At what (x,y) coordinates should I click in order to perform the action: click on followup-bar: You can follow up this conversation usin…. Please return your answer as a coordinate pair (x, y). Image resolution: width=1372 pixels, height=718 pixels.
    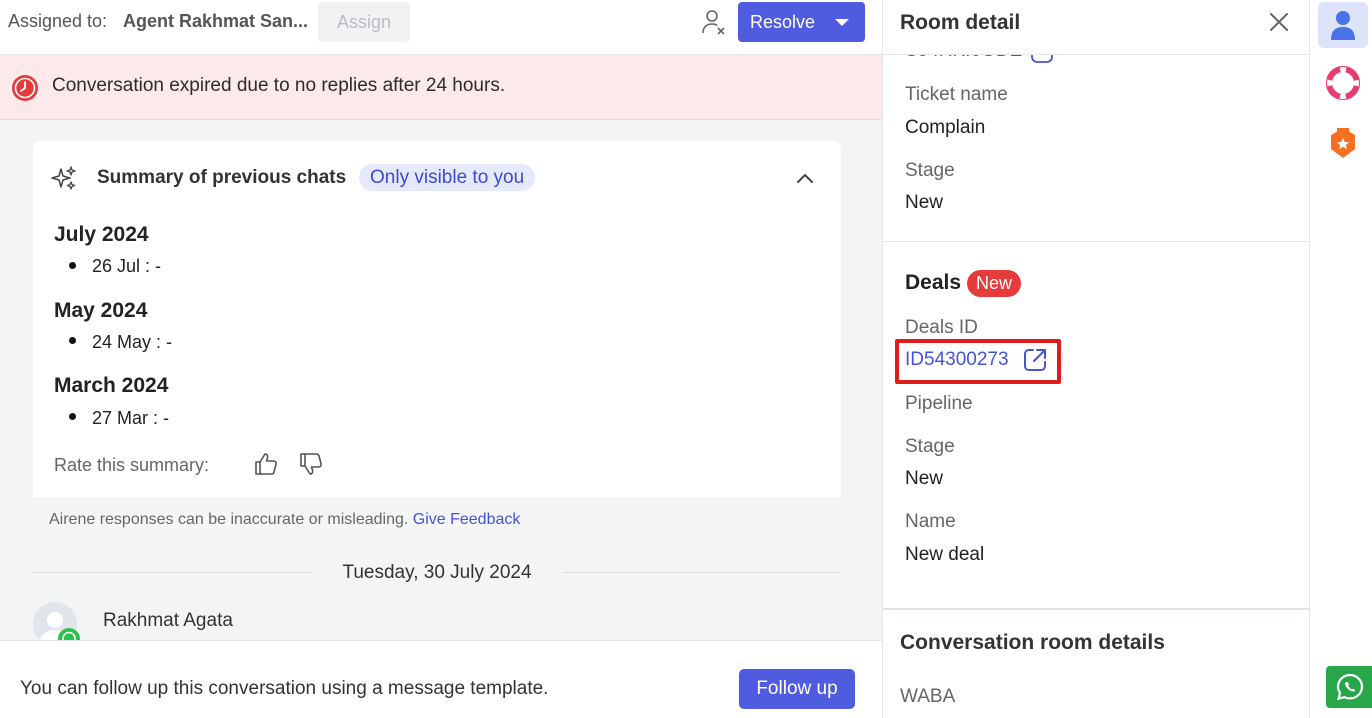
    Looking at the image, I should click on (441, 679).